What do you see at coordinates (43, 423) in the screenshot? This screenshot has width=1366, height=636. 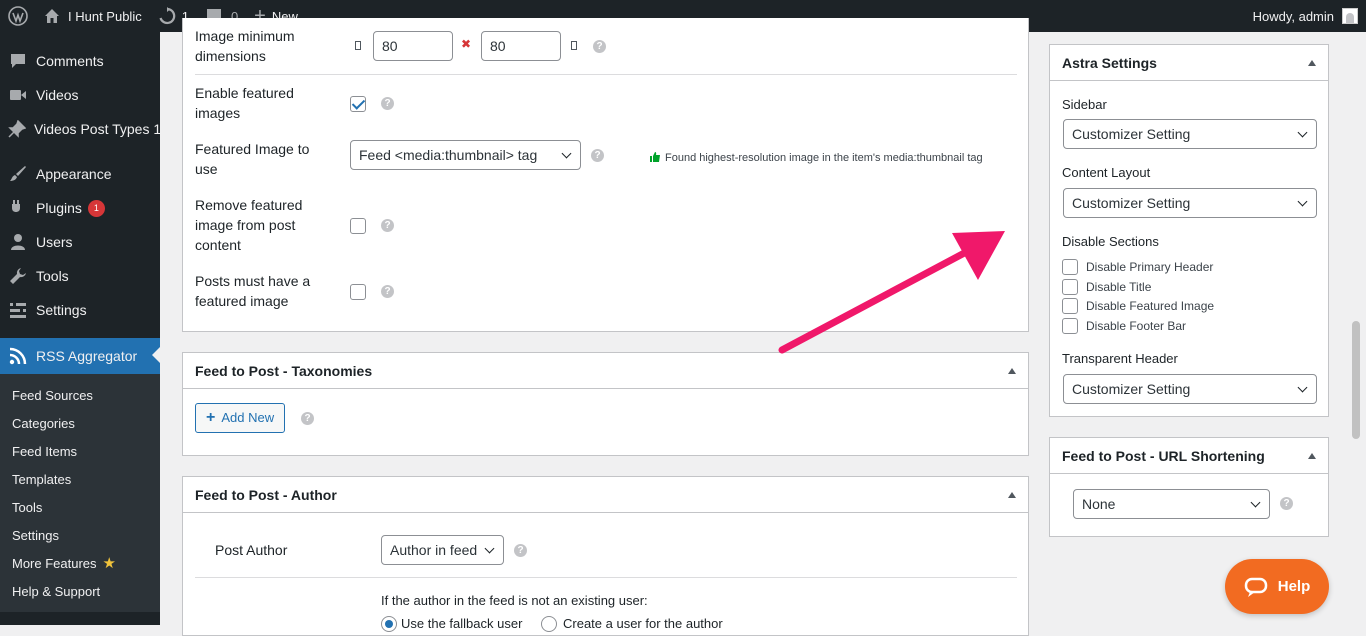 I see `submenu-label: Categories` at bounding box center [43, 423].